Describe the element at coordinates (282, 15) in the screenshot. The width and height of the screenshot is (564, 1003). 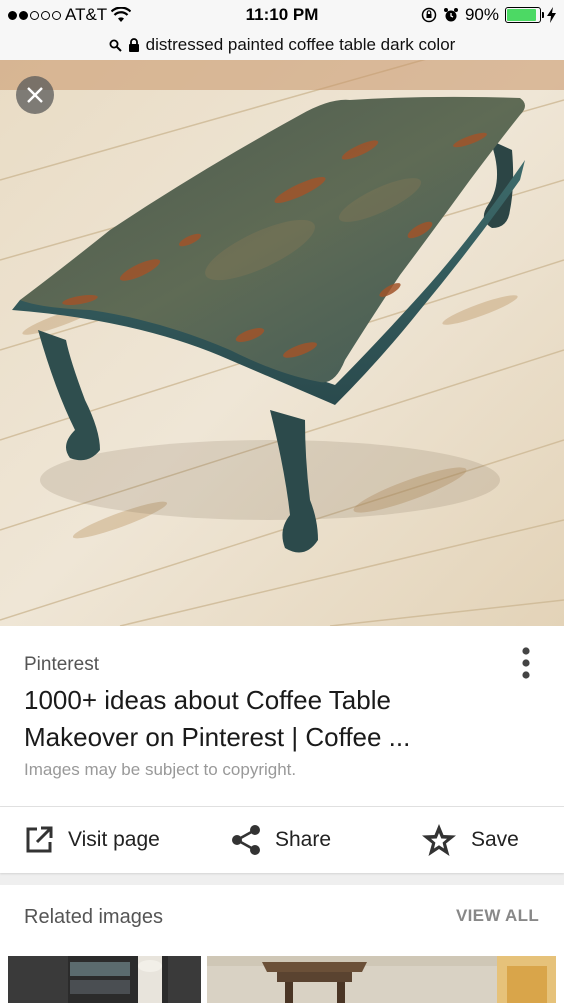
I see `status-bar: AT&T 11:10 PM 90%` at that location.